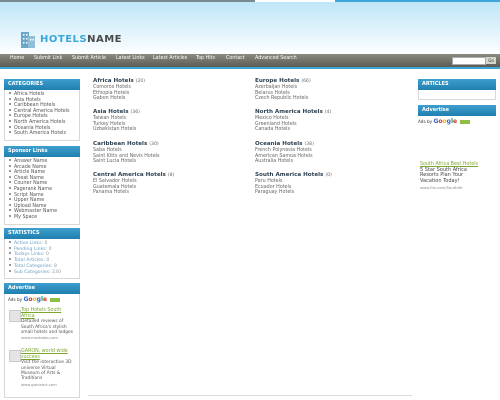 The image size is (500, 400). What do you see at coordinates (168, 162) in the screenshot?
I see `subcategory-link: Saint Lucia Hotels` at bounding box center [168, 162].